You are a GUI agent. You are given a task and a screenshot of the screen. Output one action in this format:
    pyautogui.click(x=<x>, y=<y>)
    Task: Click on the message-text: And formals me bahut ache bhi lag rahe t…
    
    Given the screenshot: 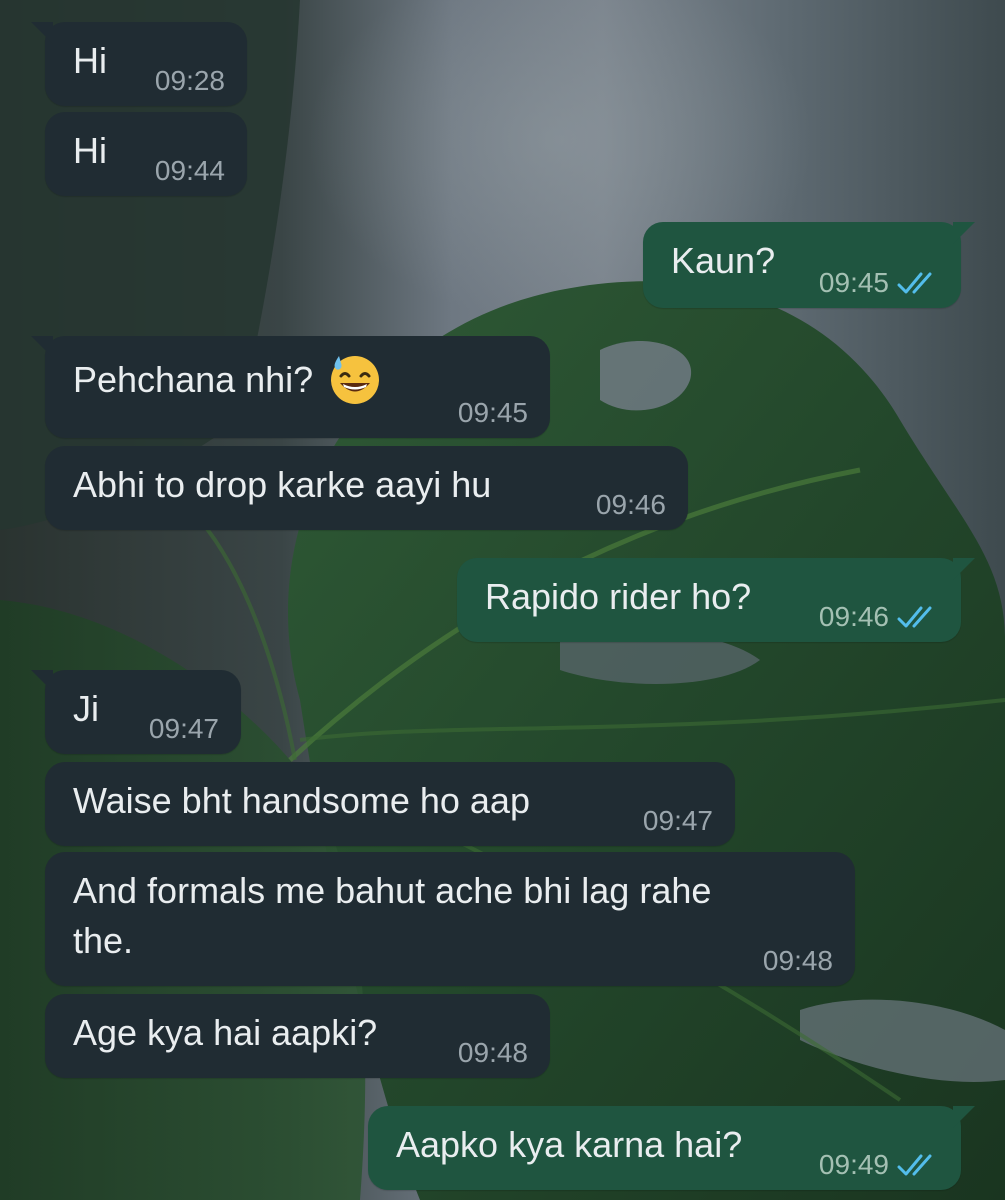 What is the action you would take?
    pyautogui.click(x=392, y=915)
    